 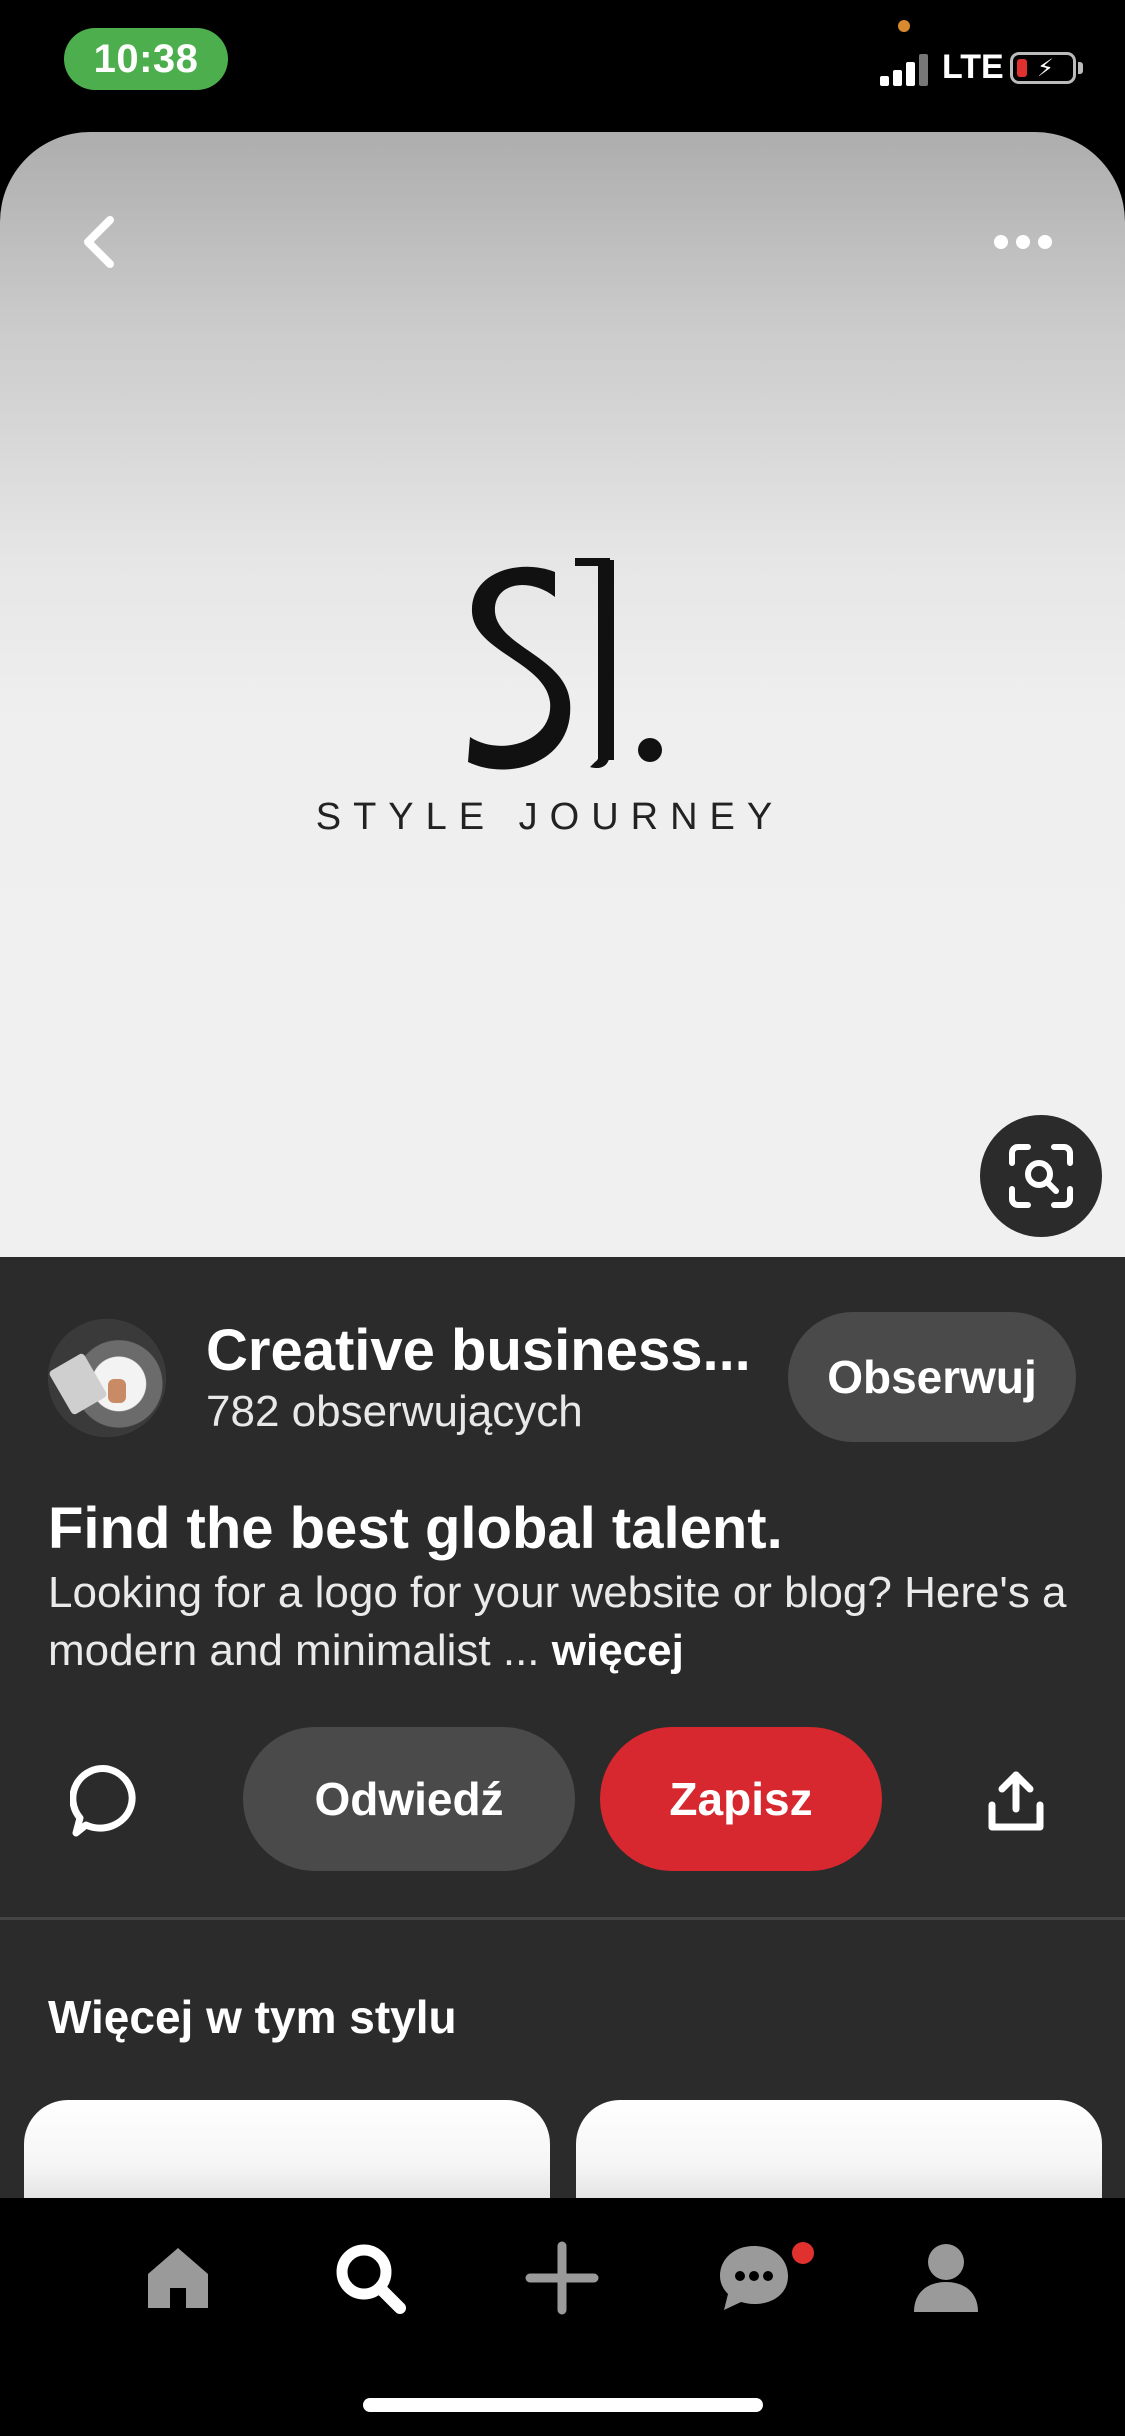 What do you see at coordinates (550, 817) in the screenshot?
I see `logo-wordmark: STYLE JOURNEY` at bounding box center [550, 817].